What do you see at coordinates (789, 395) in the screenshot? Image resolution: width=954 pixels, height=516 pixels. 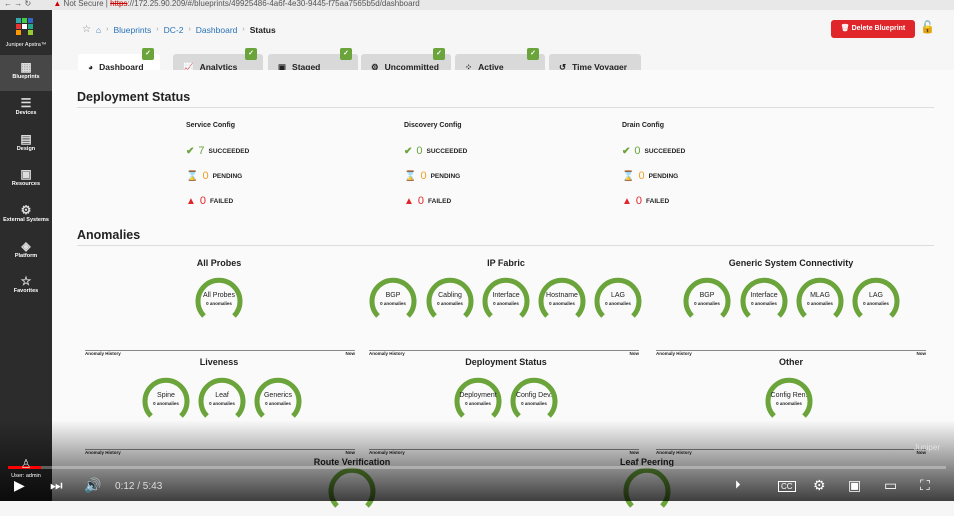 I see `probe-name: Config Ren.` at bounding box center [789, 395].